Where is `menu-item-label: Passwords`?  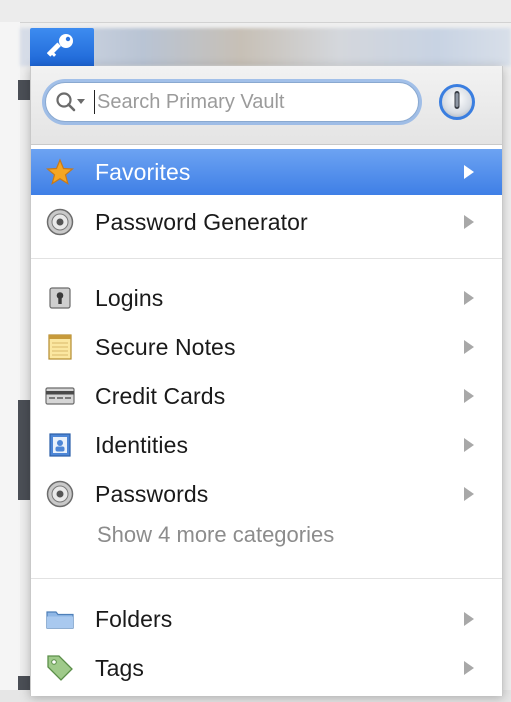
menu-item-label: Passwords is located at coordinates (152, 493).